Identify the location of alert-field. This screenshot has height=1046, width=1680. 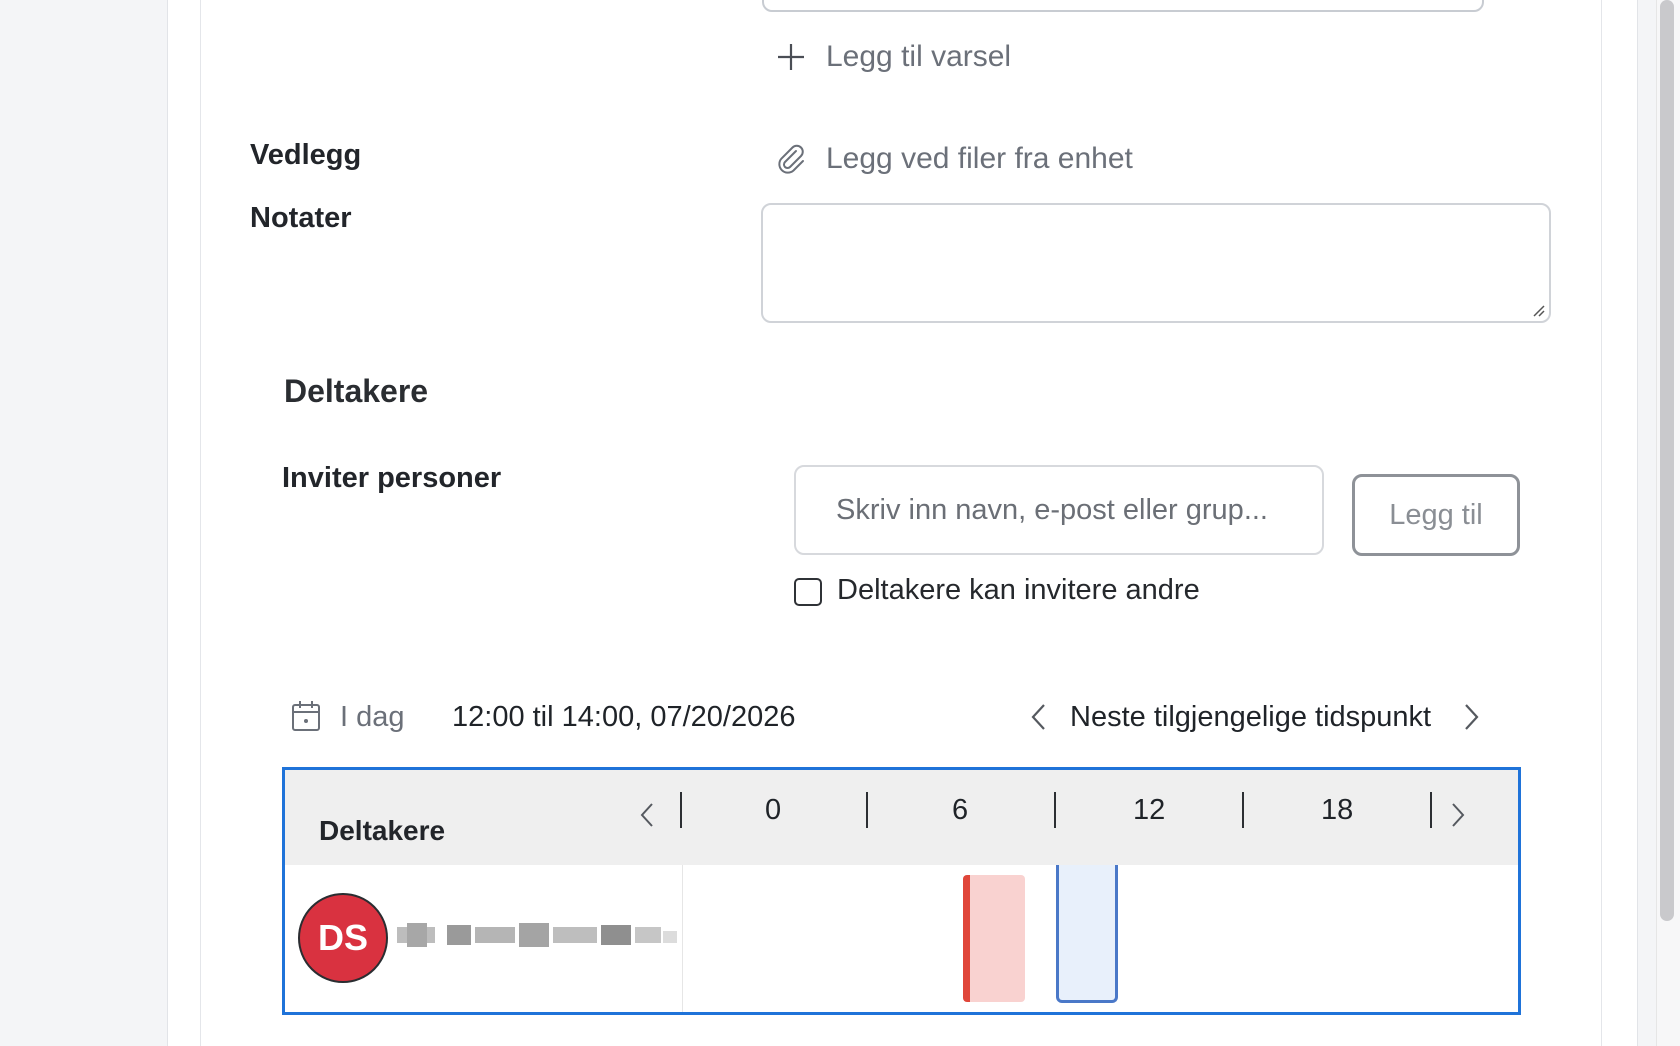
(1123, 6).